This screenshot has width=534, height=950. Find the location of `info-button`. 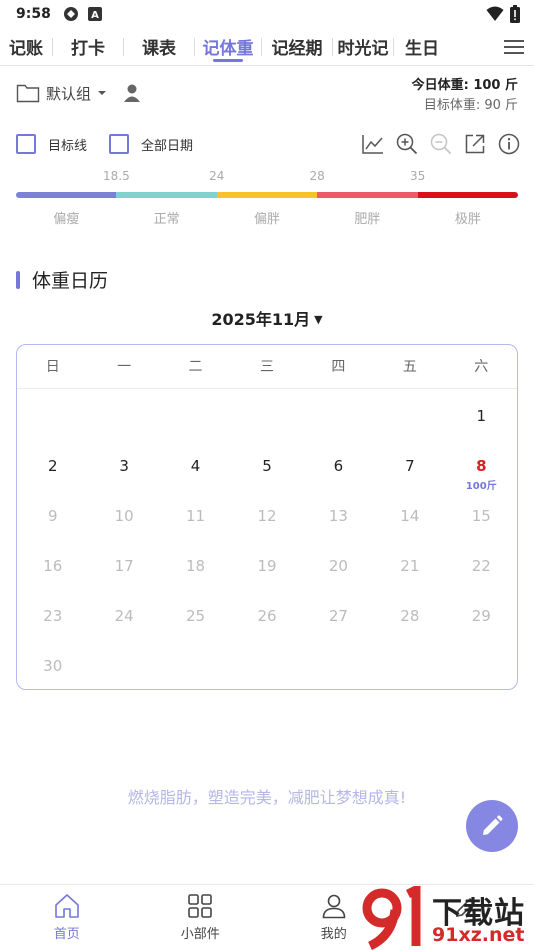

info-button is located at coordinates (509, 144).